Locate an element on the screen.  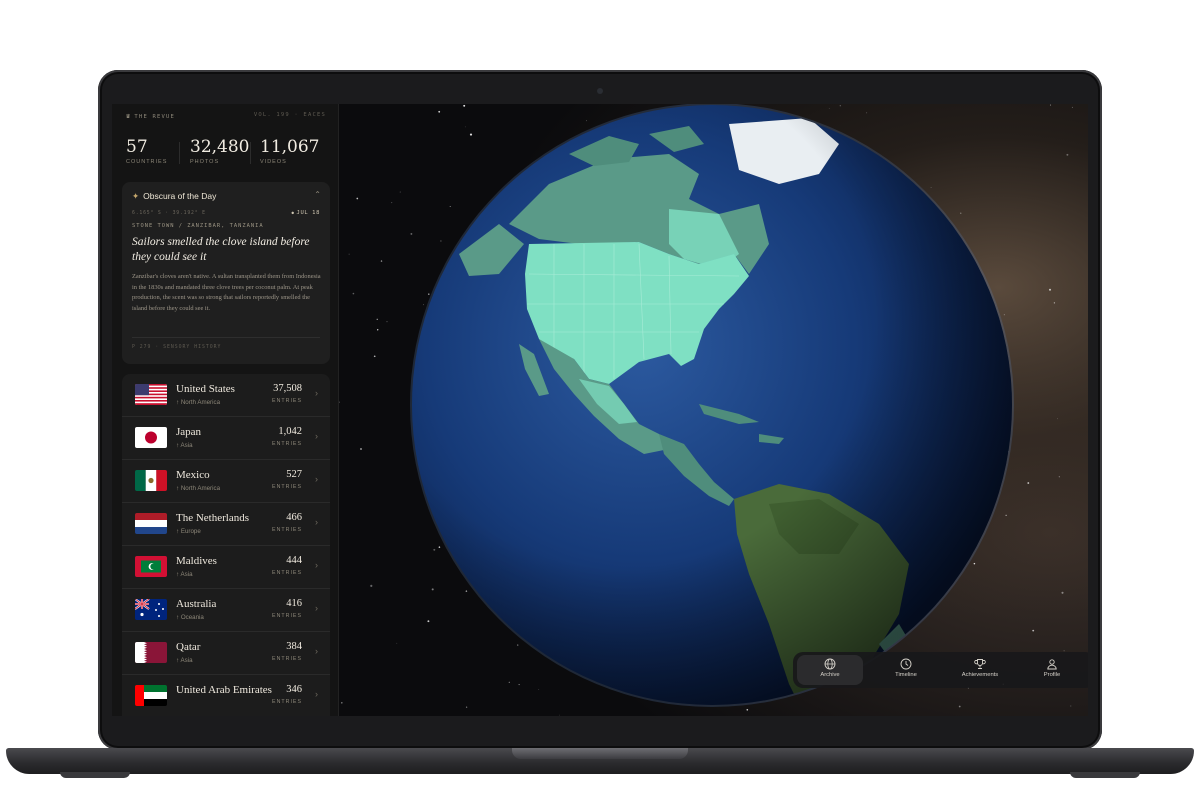
country-region-text: Oceania is located at coordinates (192, 617).